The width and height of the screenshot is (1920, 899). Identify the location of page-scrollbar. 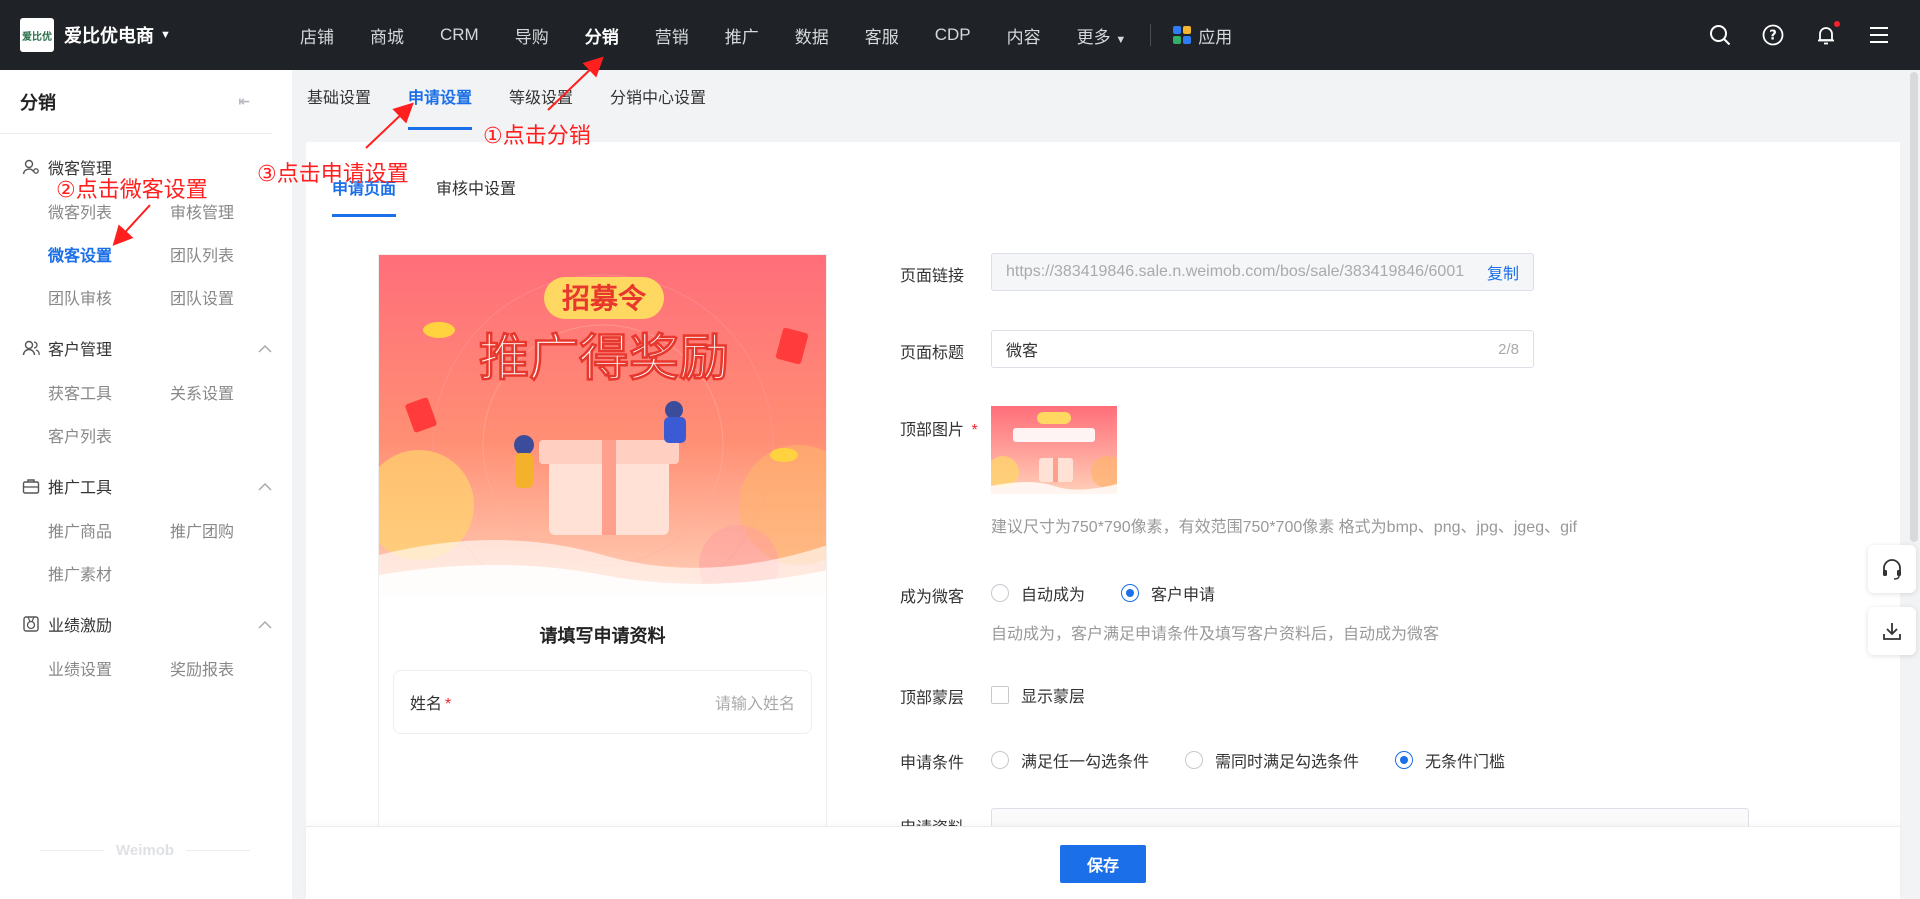
(1914, 307).